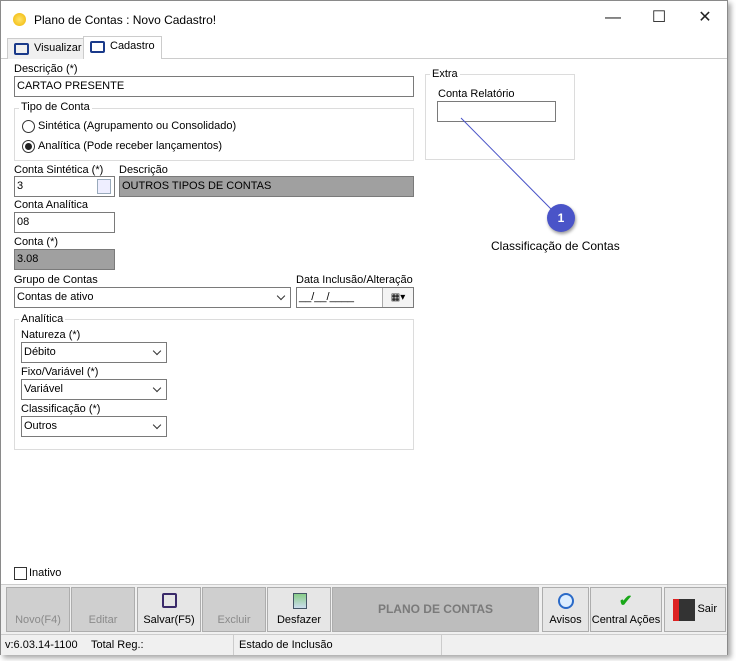 The width and height of the screenshot is (736, 661). Describe the element at coordinates (565, 609) in the screenshot. I see `avisos-button: Avisos` at that location.